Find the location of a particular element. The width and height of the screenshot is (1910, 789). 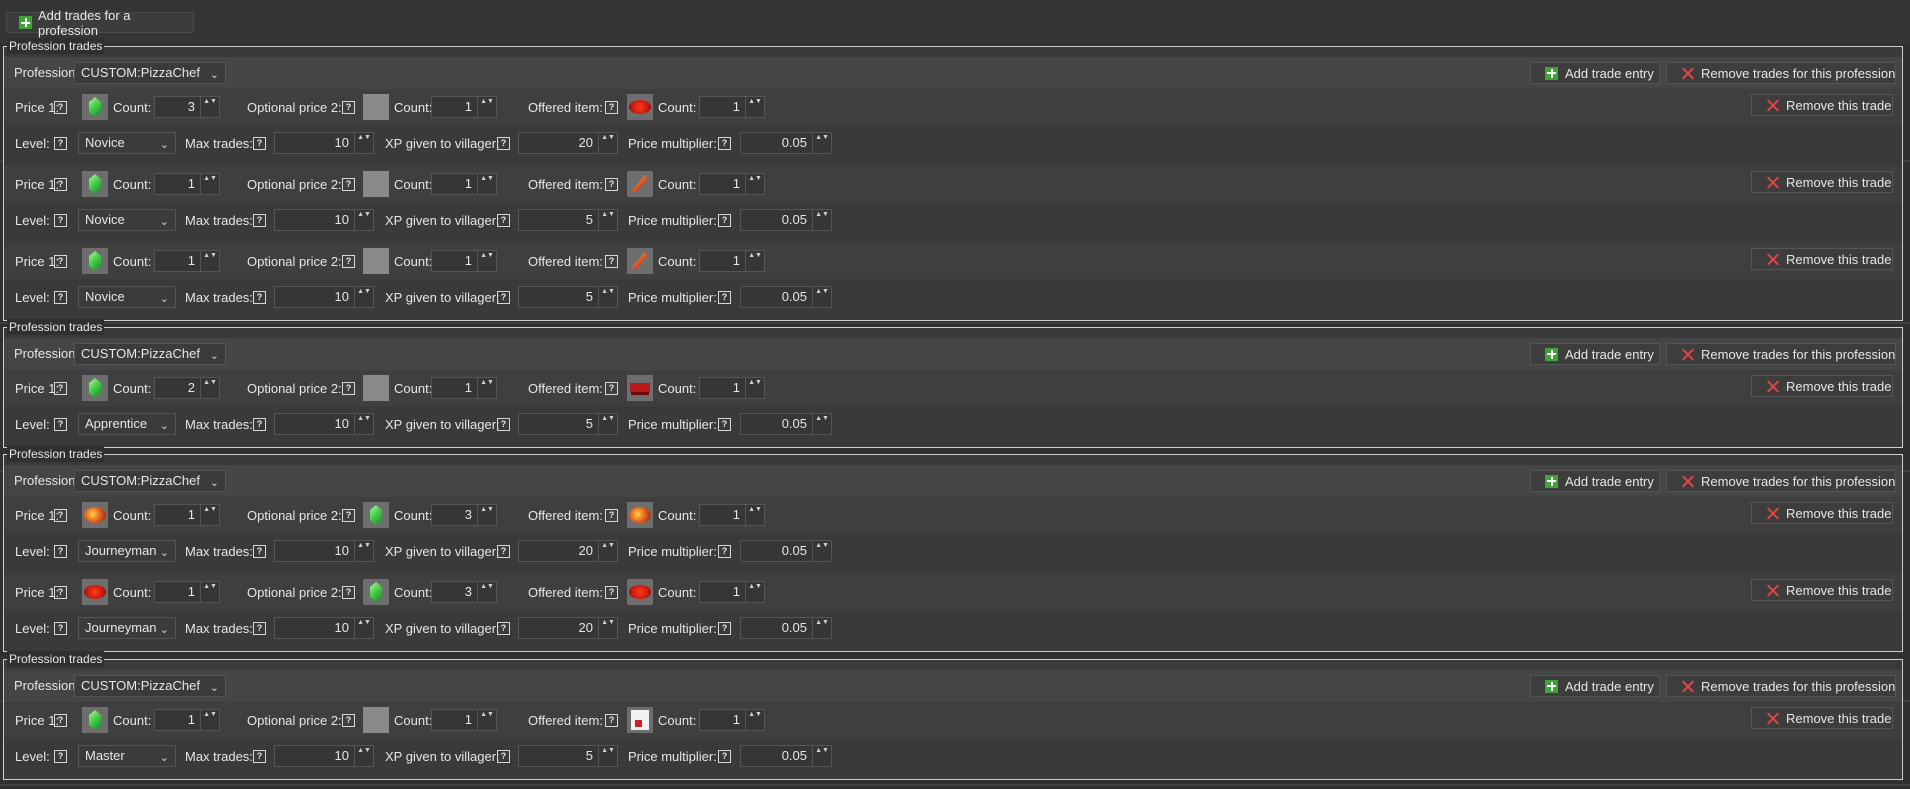

price2-count: 3 ▲▼ is located at coordinates (464, 592).